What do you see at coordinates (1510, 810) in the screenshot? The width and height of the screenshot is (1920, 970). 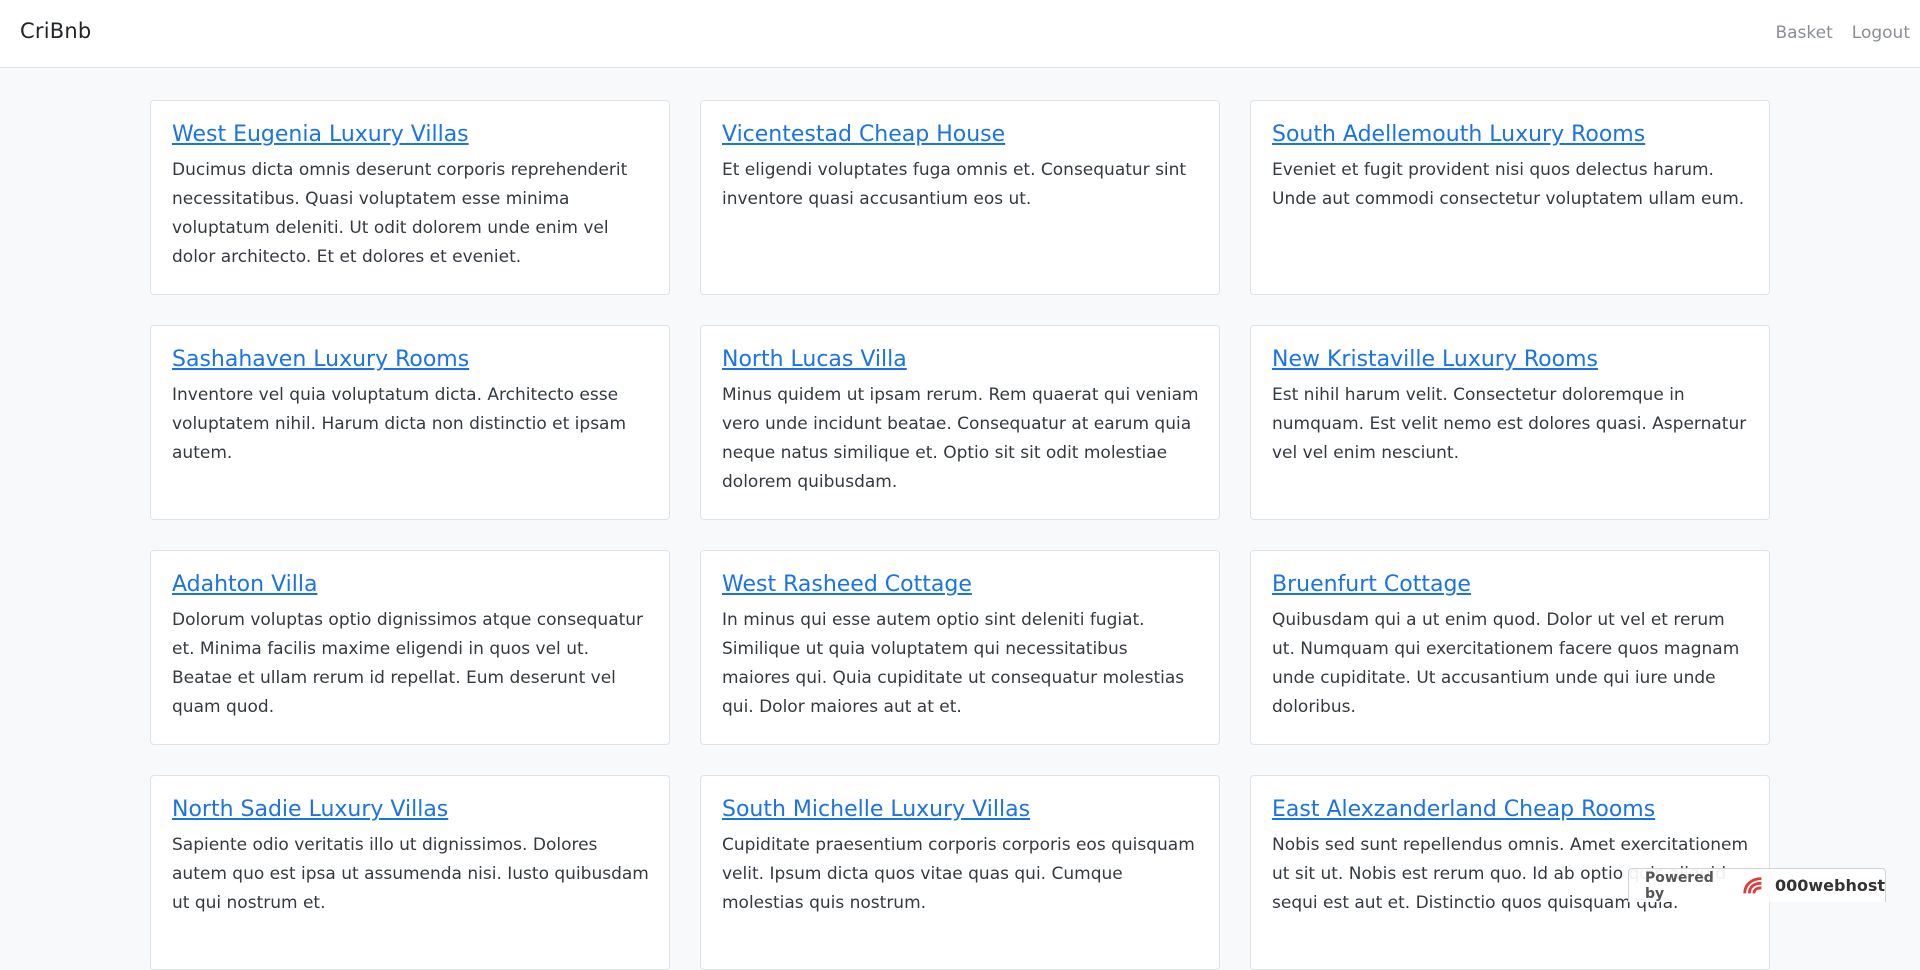 I see `listing-title-link: East Alexzanderland Cheap Rooms` at bounding box center [1510, 810].